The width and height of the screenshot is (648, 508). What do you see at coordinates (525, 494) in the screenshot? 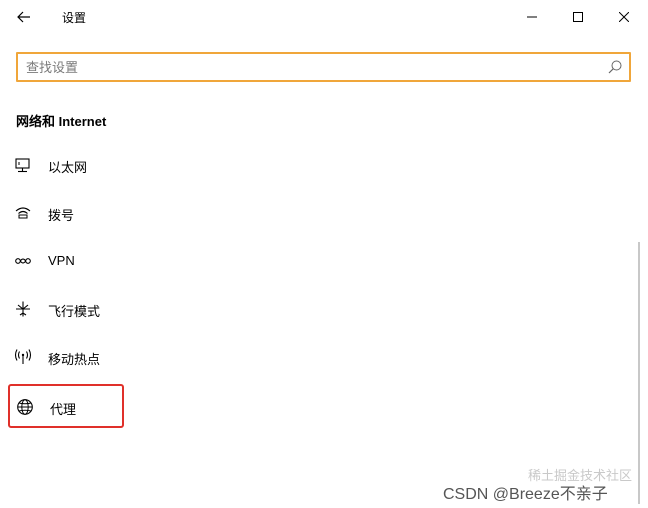
I see `watermark: CSDN @Breeze不亲子` at bounding box center [525, 494].